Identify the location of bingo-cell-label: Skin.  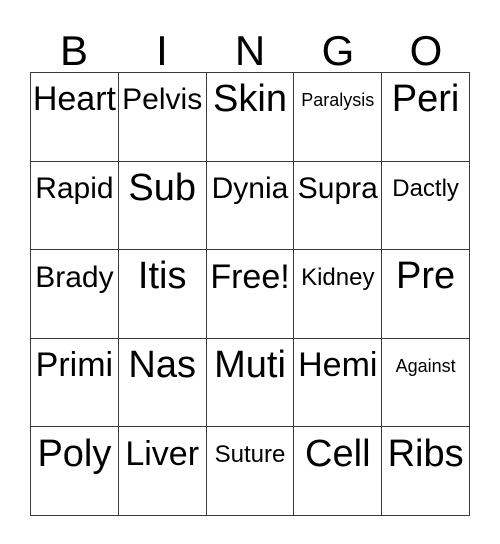
(250, 99).